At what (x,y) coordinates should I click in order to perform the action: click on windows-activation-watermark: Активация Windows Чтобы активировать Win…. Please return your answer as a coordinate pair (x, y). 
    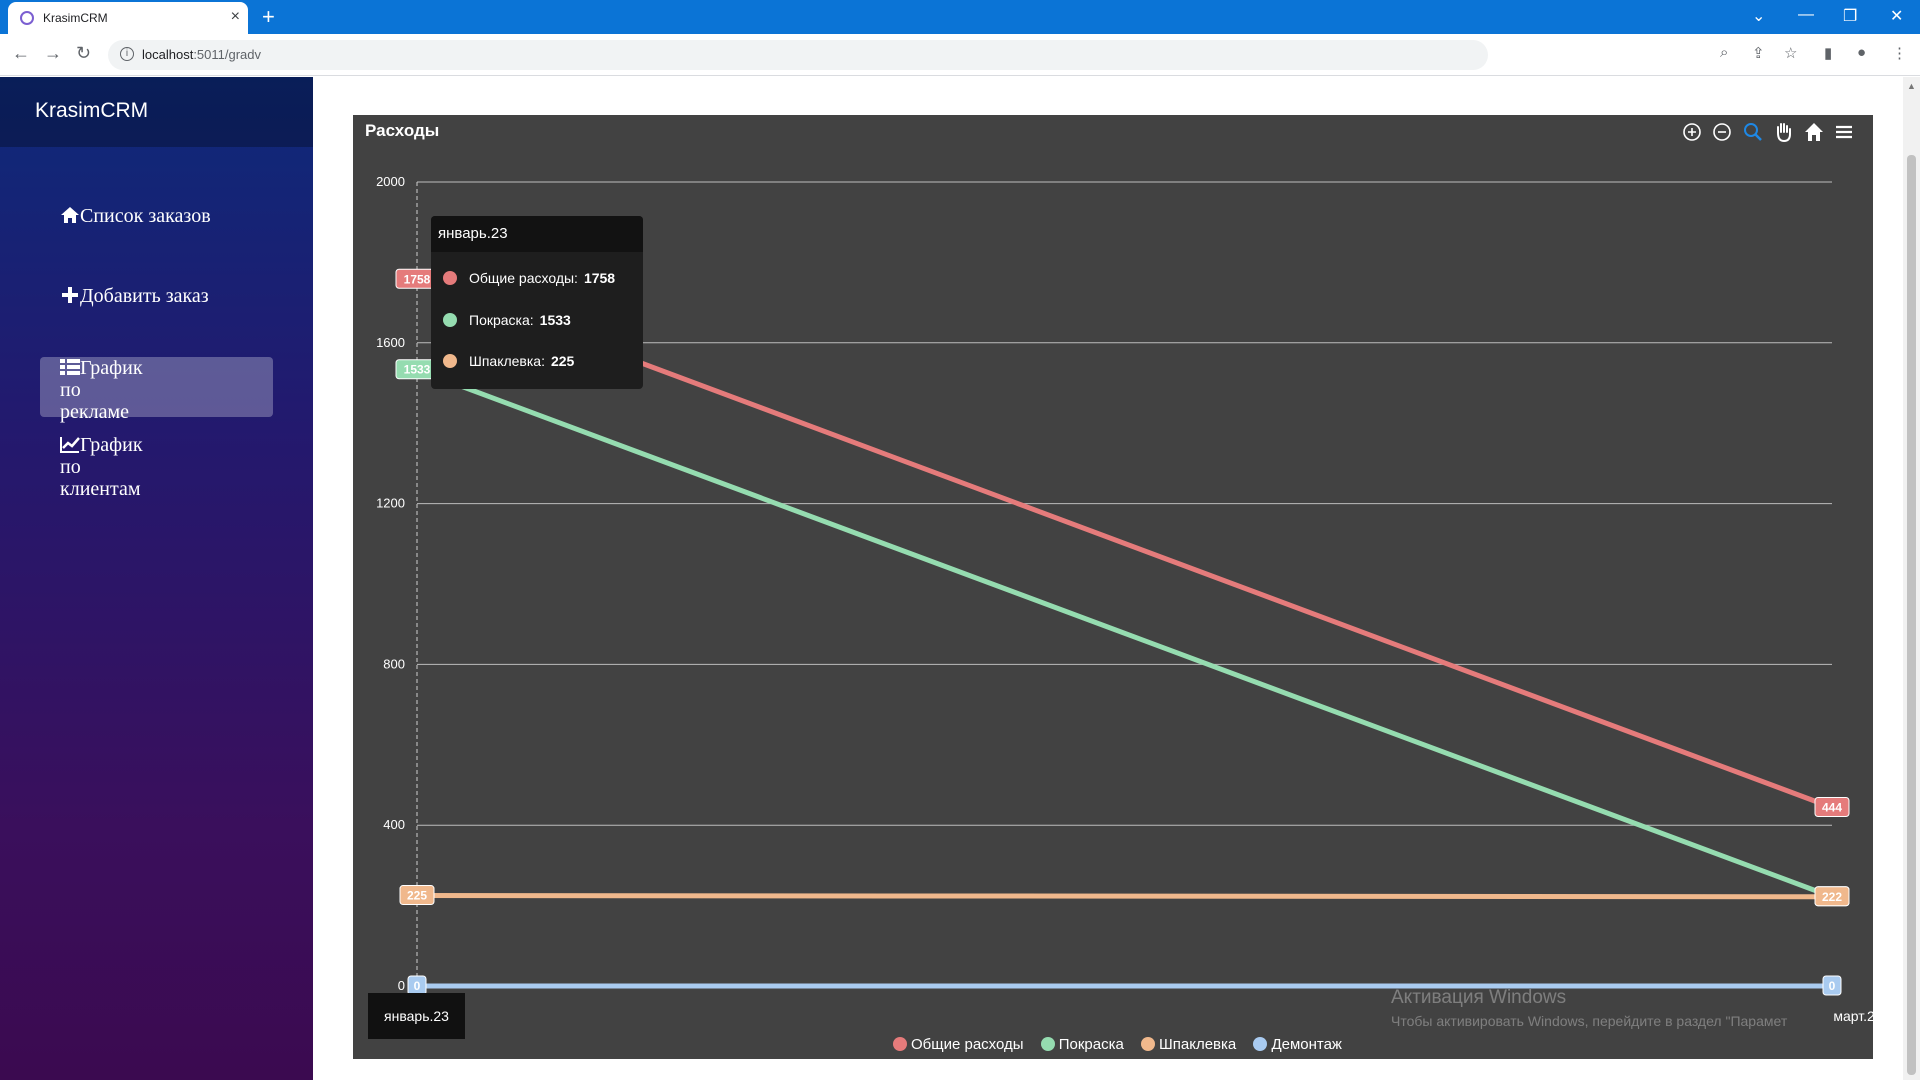
    Looking at the image, I should click on (1589, 1008).